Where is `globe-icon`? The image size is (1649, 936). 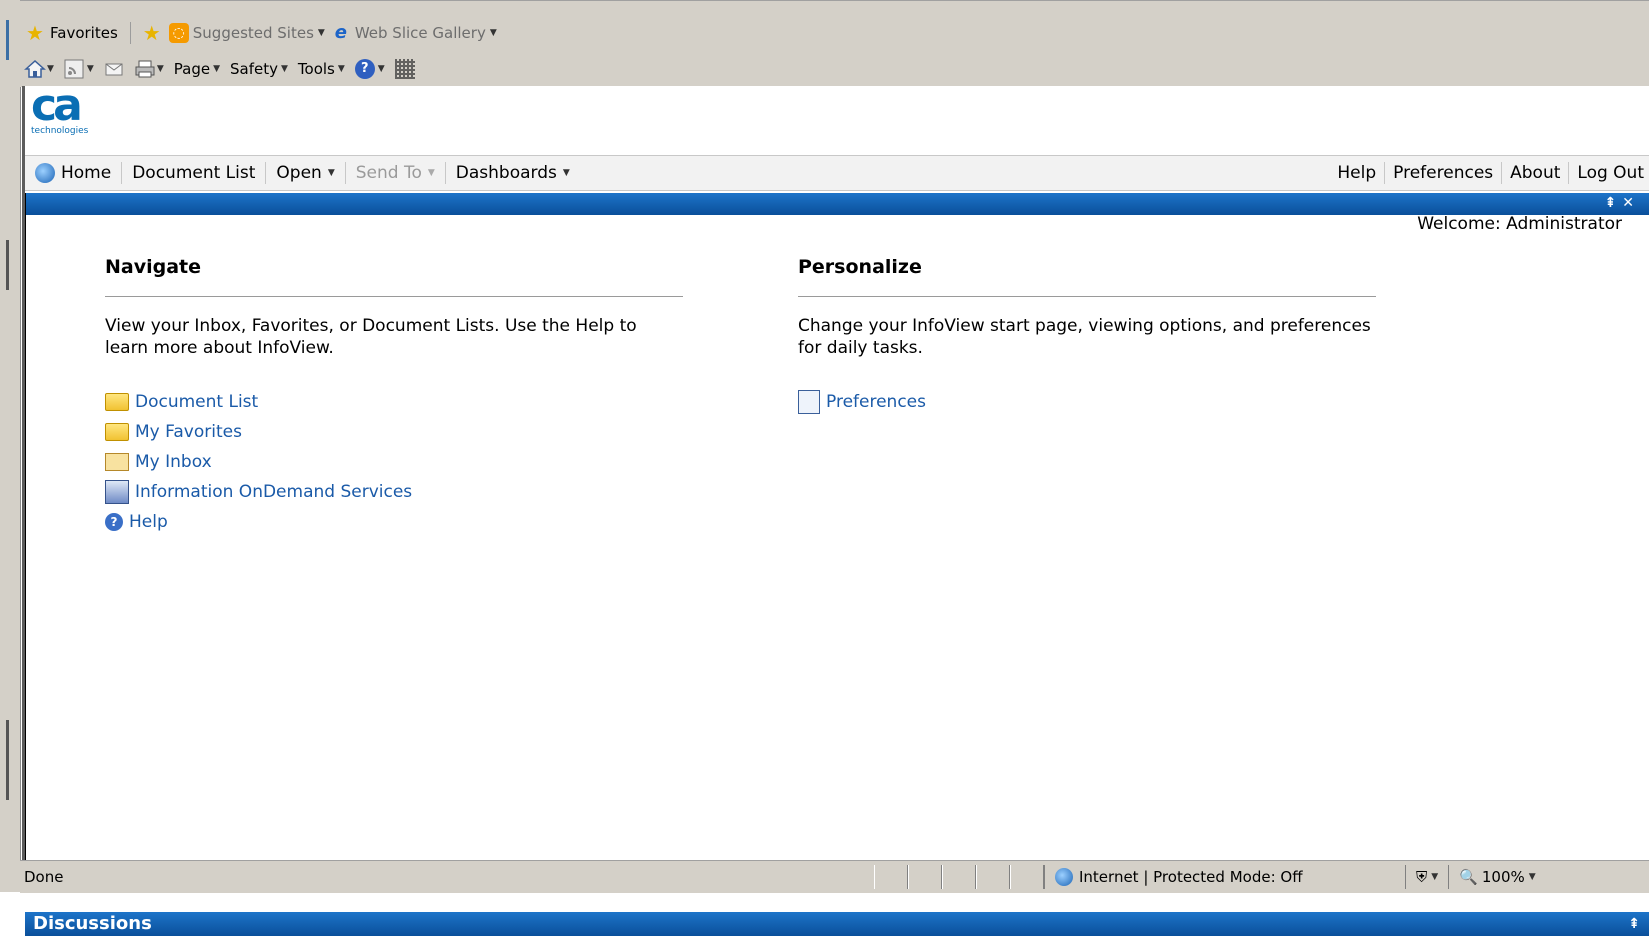 globe-icon is located at coordinates (1064, 877).